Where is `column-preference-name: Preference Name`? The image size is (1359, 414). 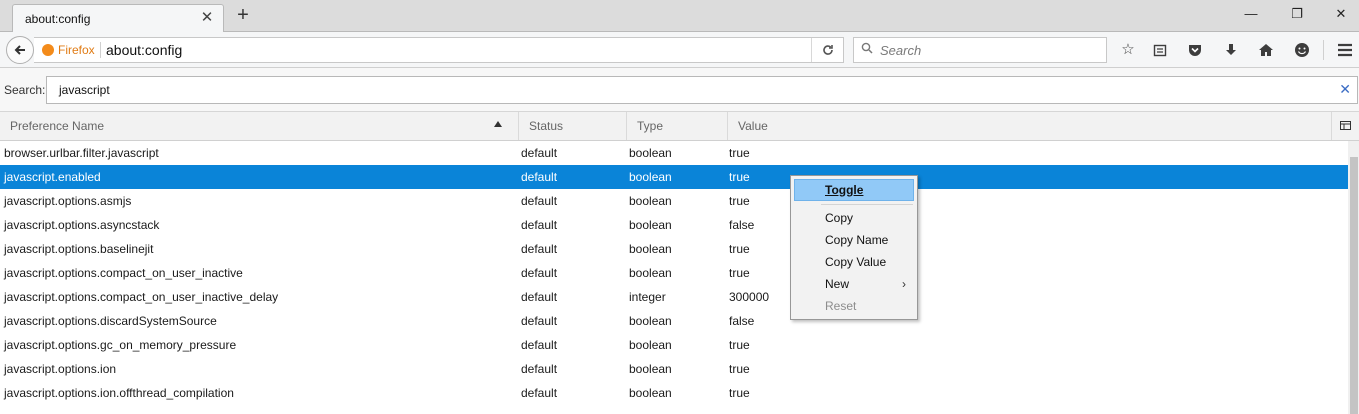
column-preference-name: Preference Name is located at coordinates (259, 126).